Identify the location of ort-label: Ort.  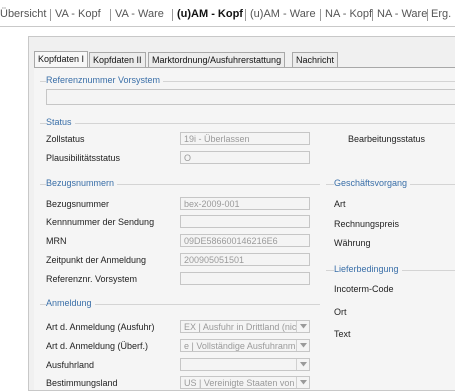
(340, 312).